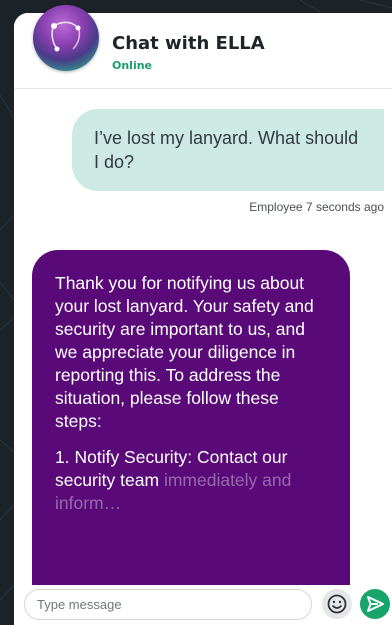  I want to click on chat-title: Chat with ELLA, so click(188, 43).